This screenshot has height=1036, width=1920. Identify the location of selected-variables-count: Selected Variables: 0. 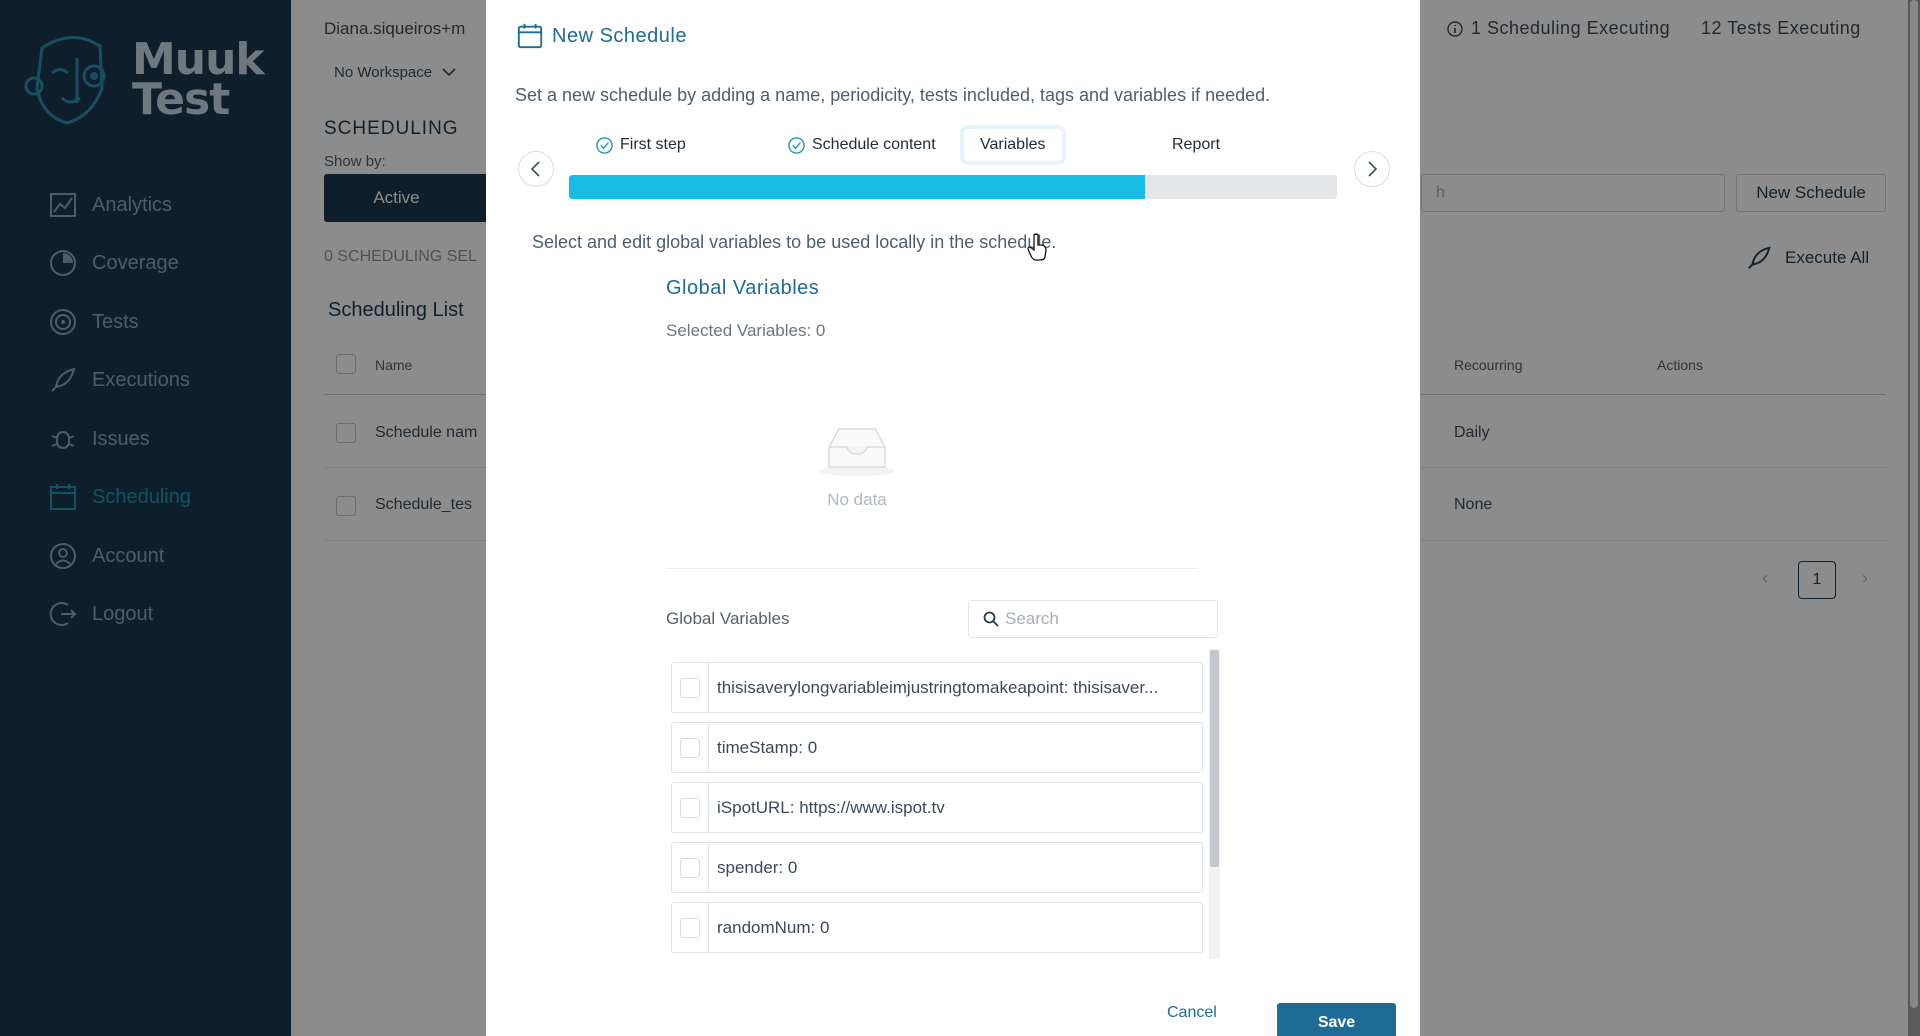
(746, 330).